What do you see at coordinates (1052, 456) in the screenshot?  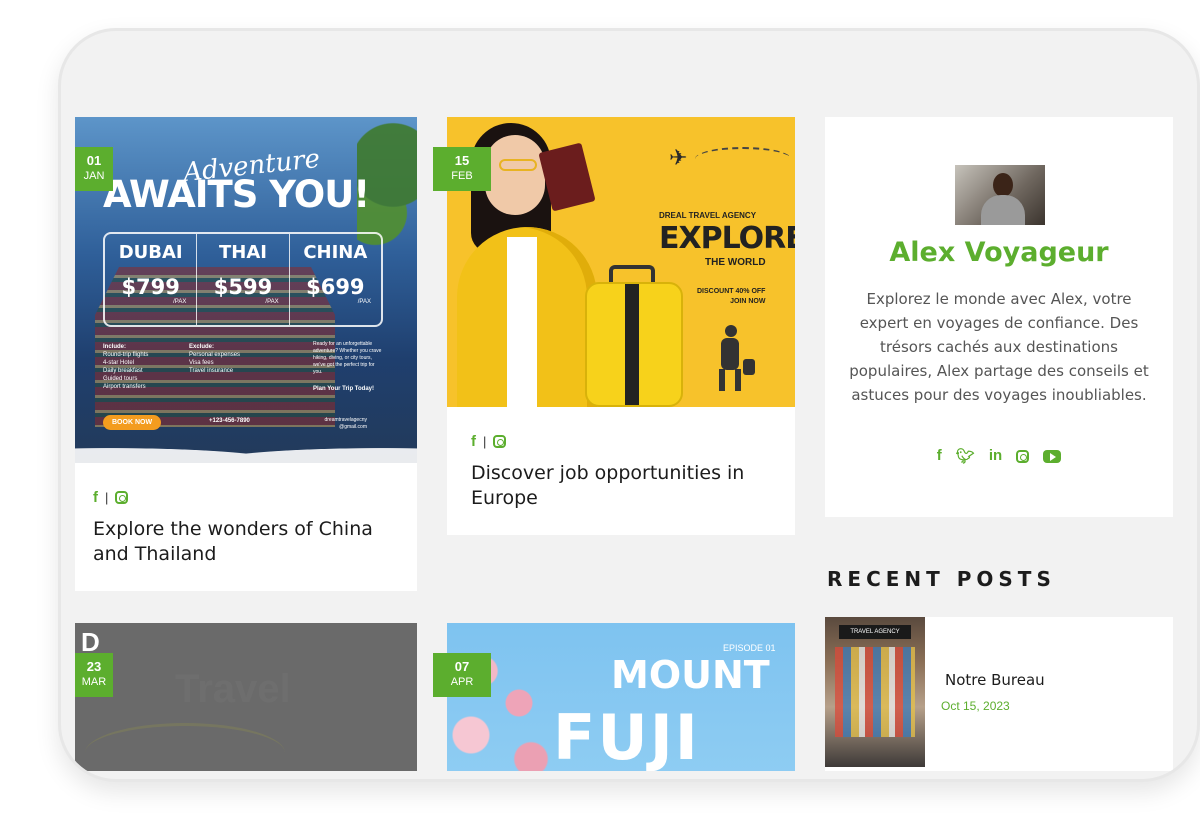 I see `youtube-icon` at bounding box center [1052, 456].